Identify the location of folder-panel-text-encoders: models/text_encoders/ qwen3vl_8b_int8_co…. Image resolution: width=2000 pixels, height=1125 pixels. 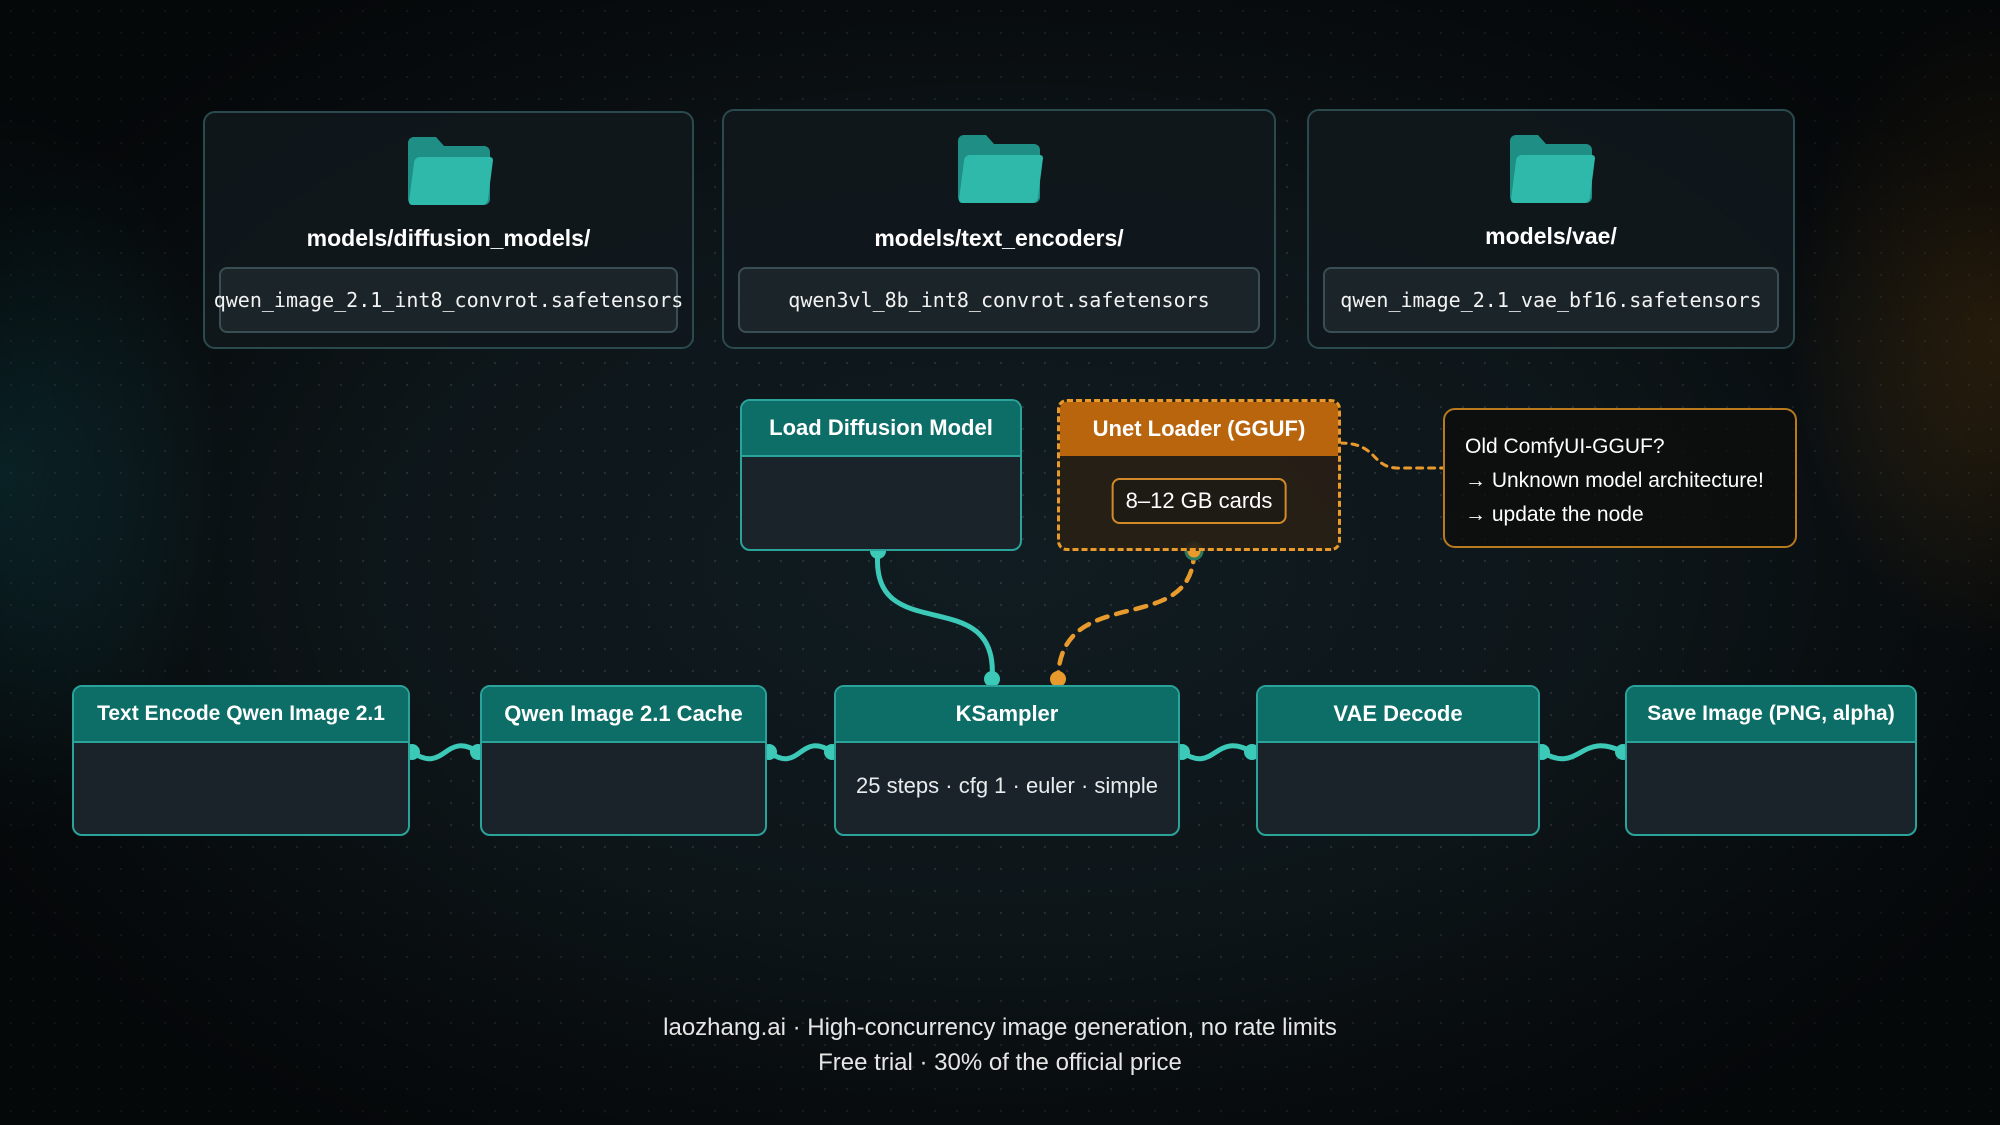
(999, 229).